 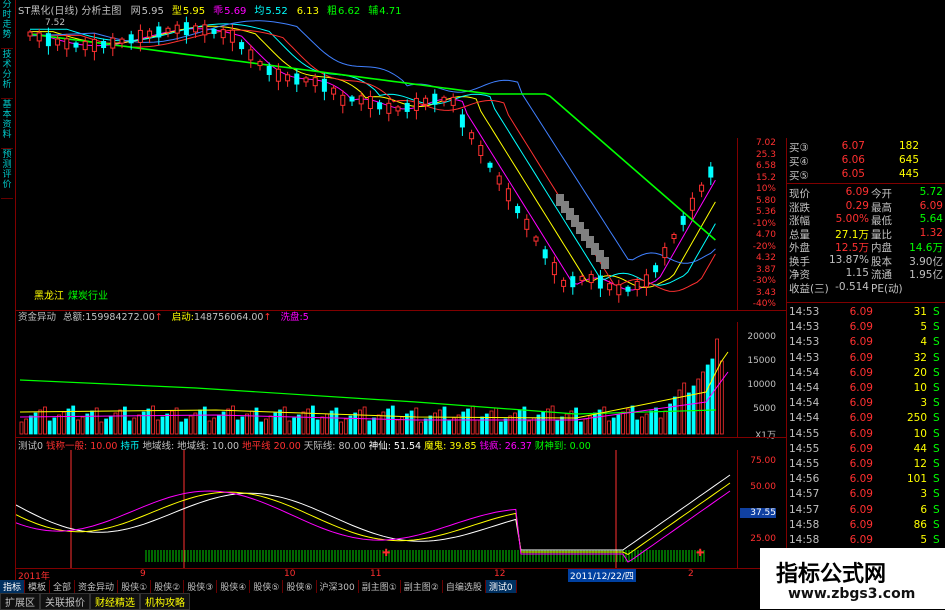 I want to click on oscillator-axis-tick: 37.55, so click(x=758, y=513).